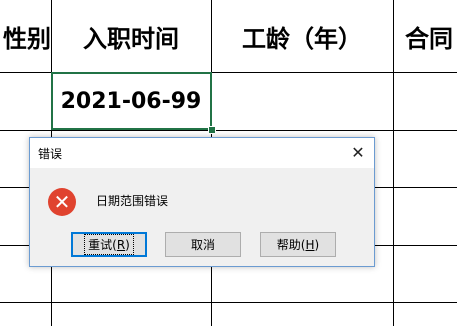 The width and height of the screenshot is (457, 326). I want to click on help-button: 帮助(H), so click(298, 244).